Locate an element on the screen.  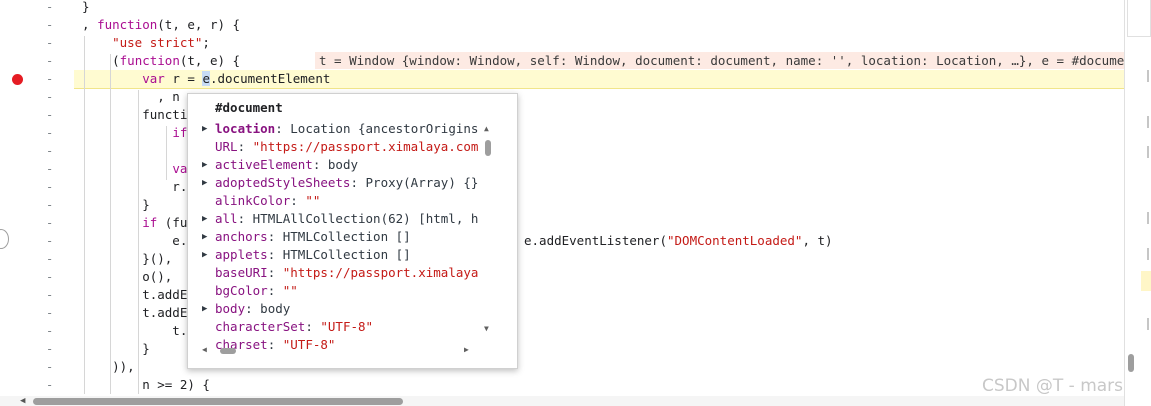
editor-horizontal-scrollbar: ◀ is located at coordinates (562, 401).